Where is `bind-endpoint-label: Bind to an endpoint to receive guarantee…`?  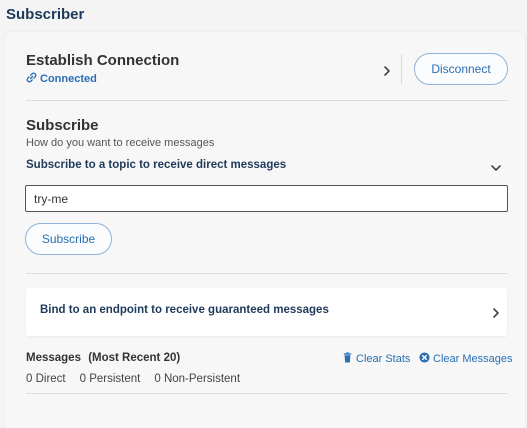 bind-endpoint-label: Bind to an endpoint to receive guarantee… is located at coordinates (184, 310).